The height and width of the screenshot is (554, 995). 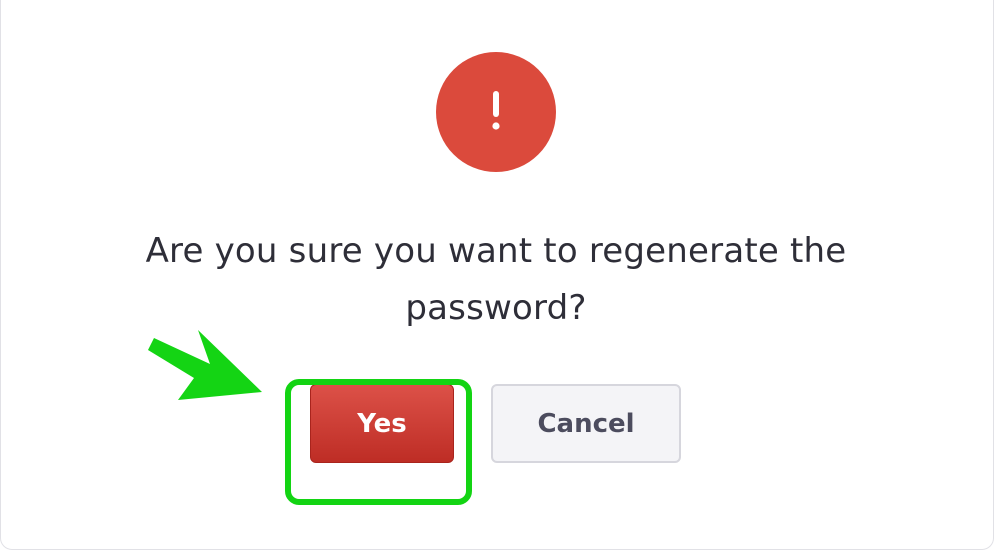 I want to click on warning-icon, so click(x=496, y=112).